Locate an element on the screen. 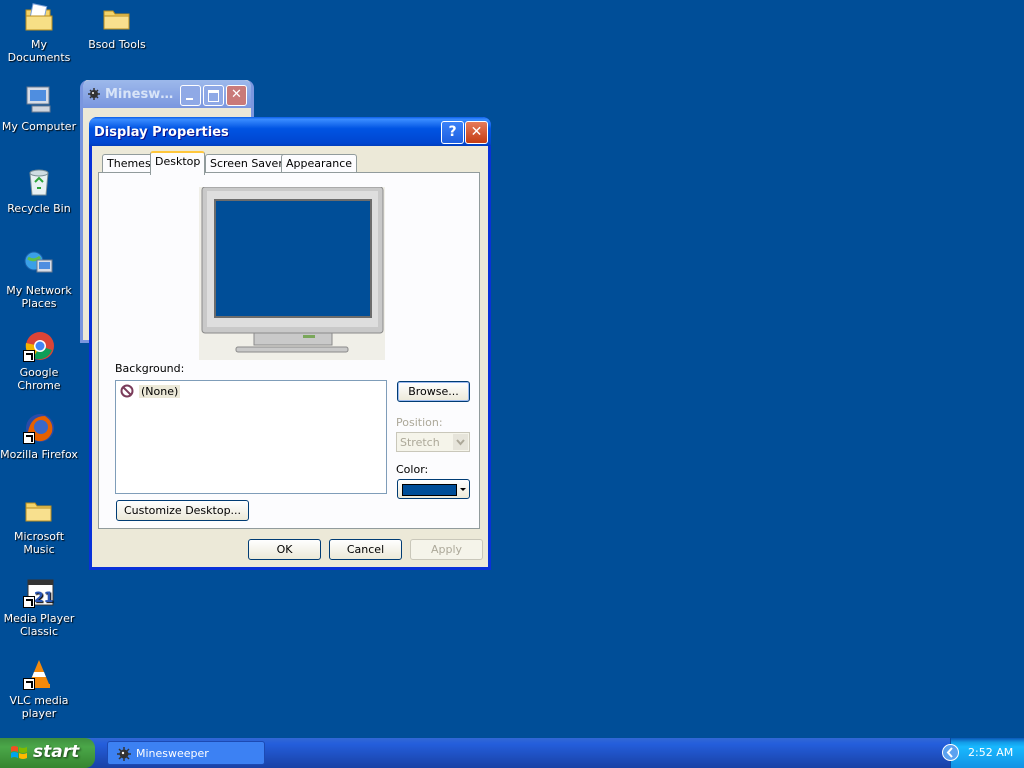  apply-button: Apply is located at coordinates (446, 549).